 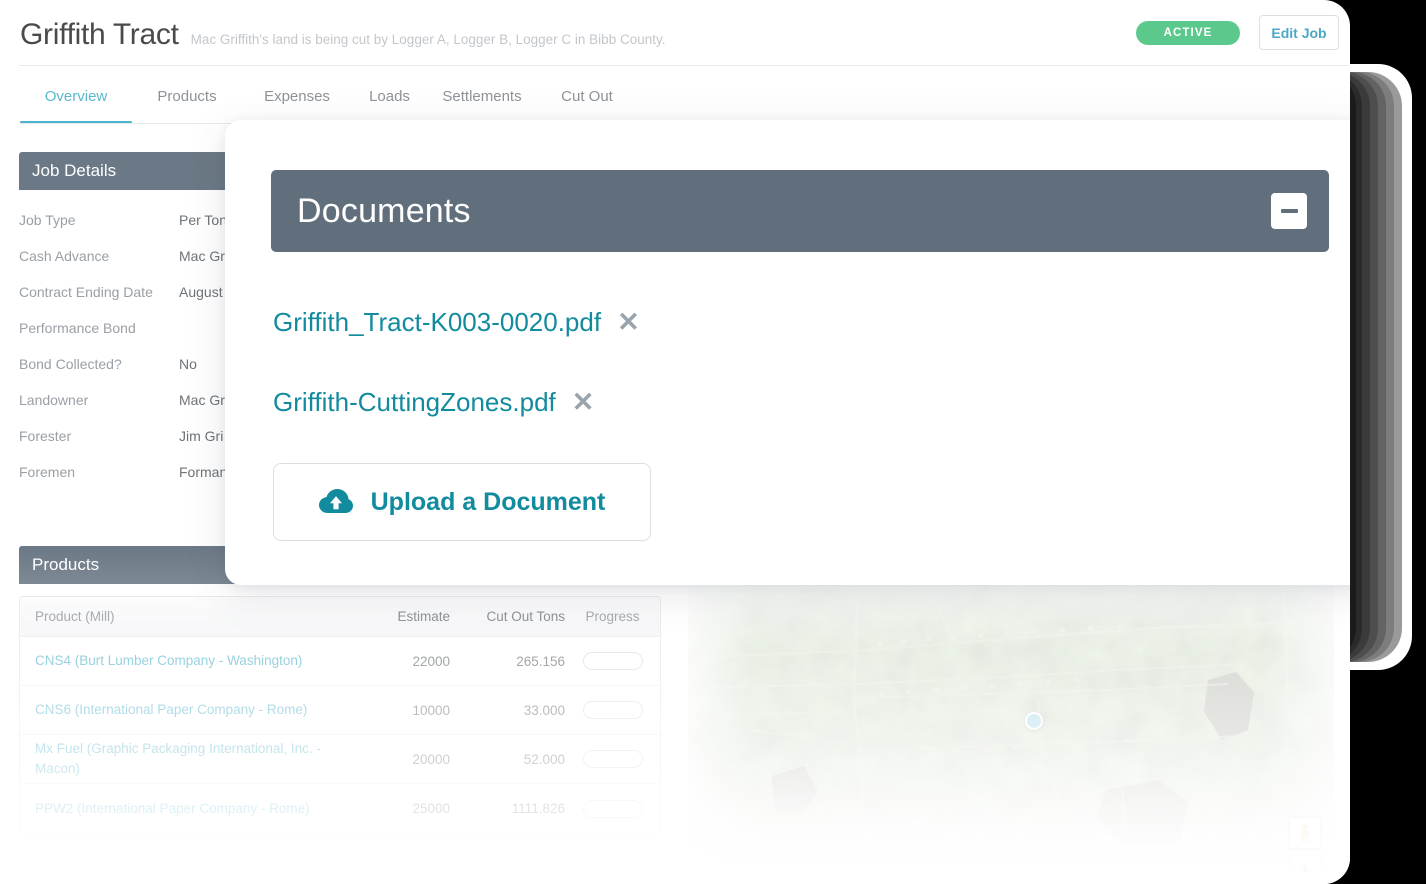 I want to click on map-zoom-in-button: +, so click(x=1305, y=870).